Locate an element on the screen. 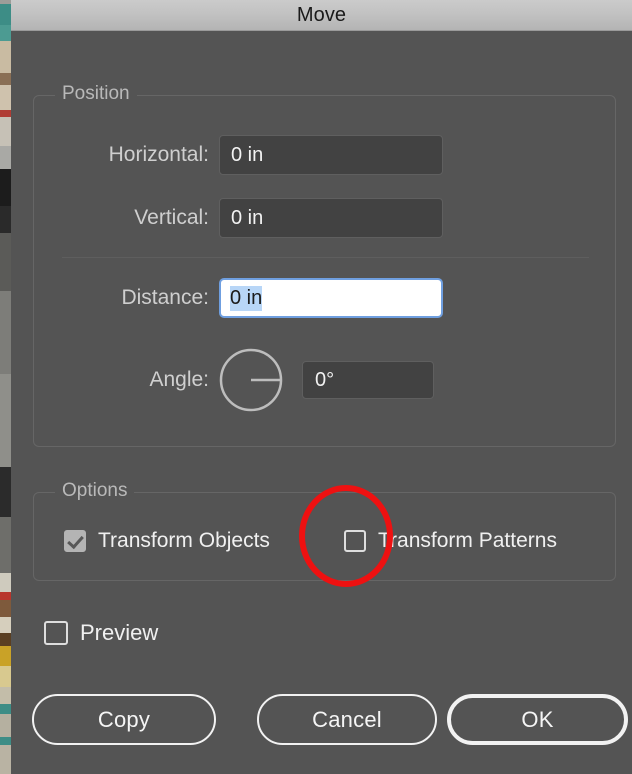  distance-label: Distance: is located at coordinates (165, 297).